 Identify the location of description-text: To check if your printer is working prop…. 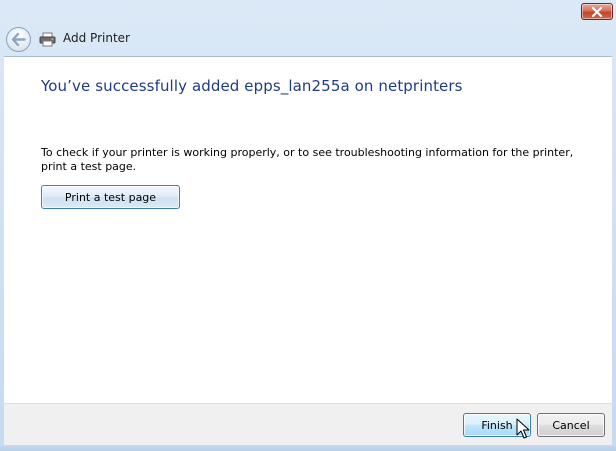
(307, 159).